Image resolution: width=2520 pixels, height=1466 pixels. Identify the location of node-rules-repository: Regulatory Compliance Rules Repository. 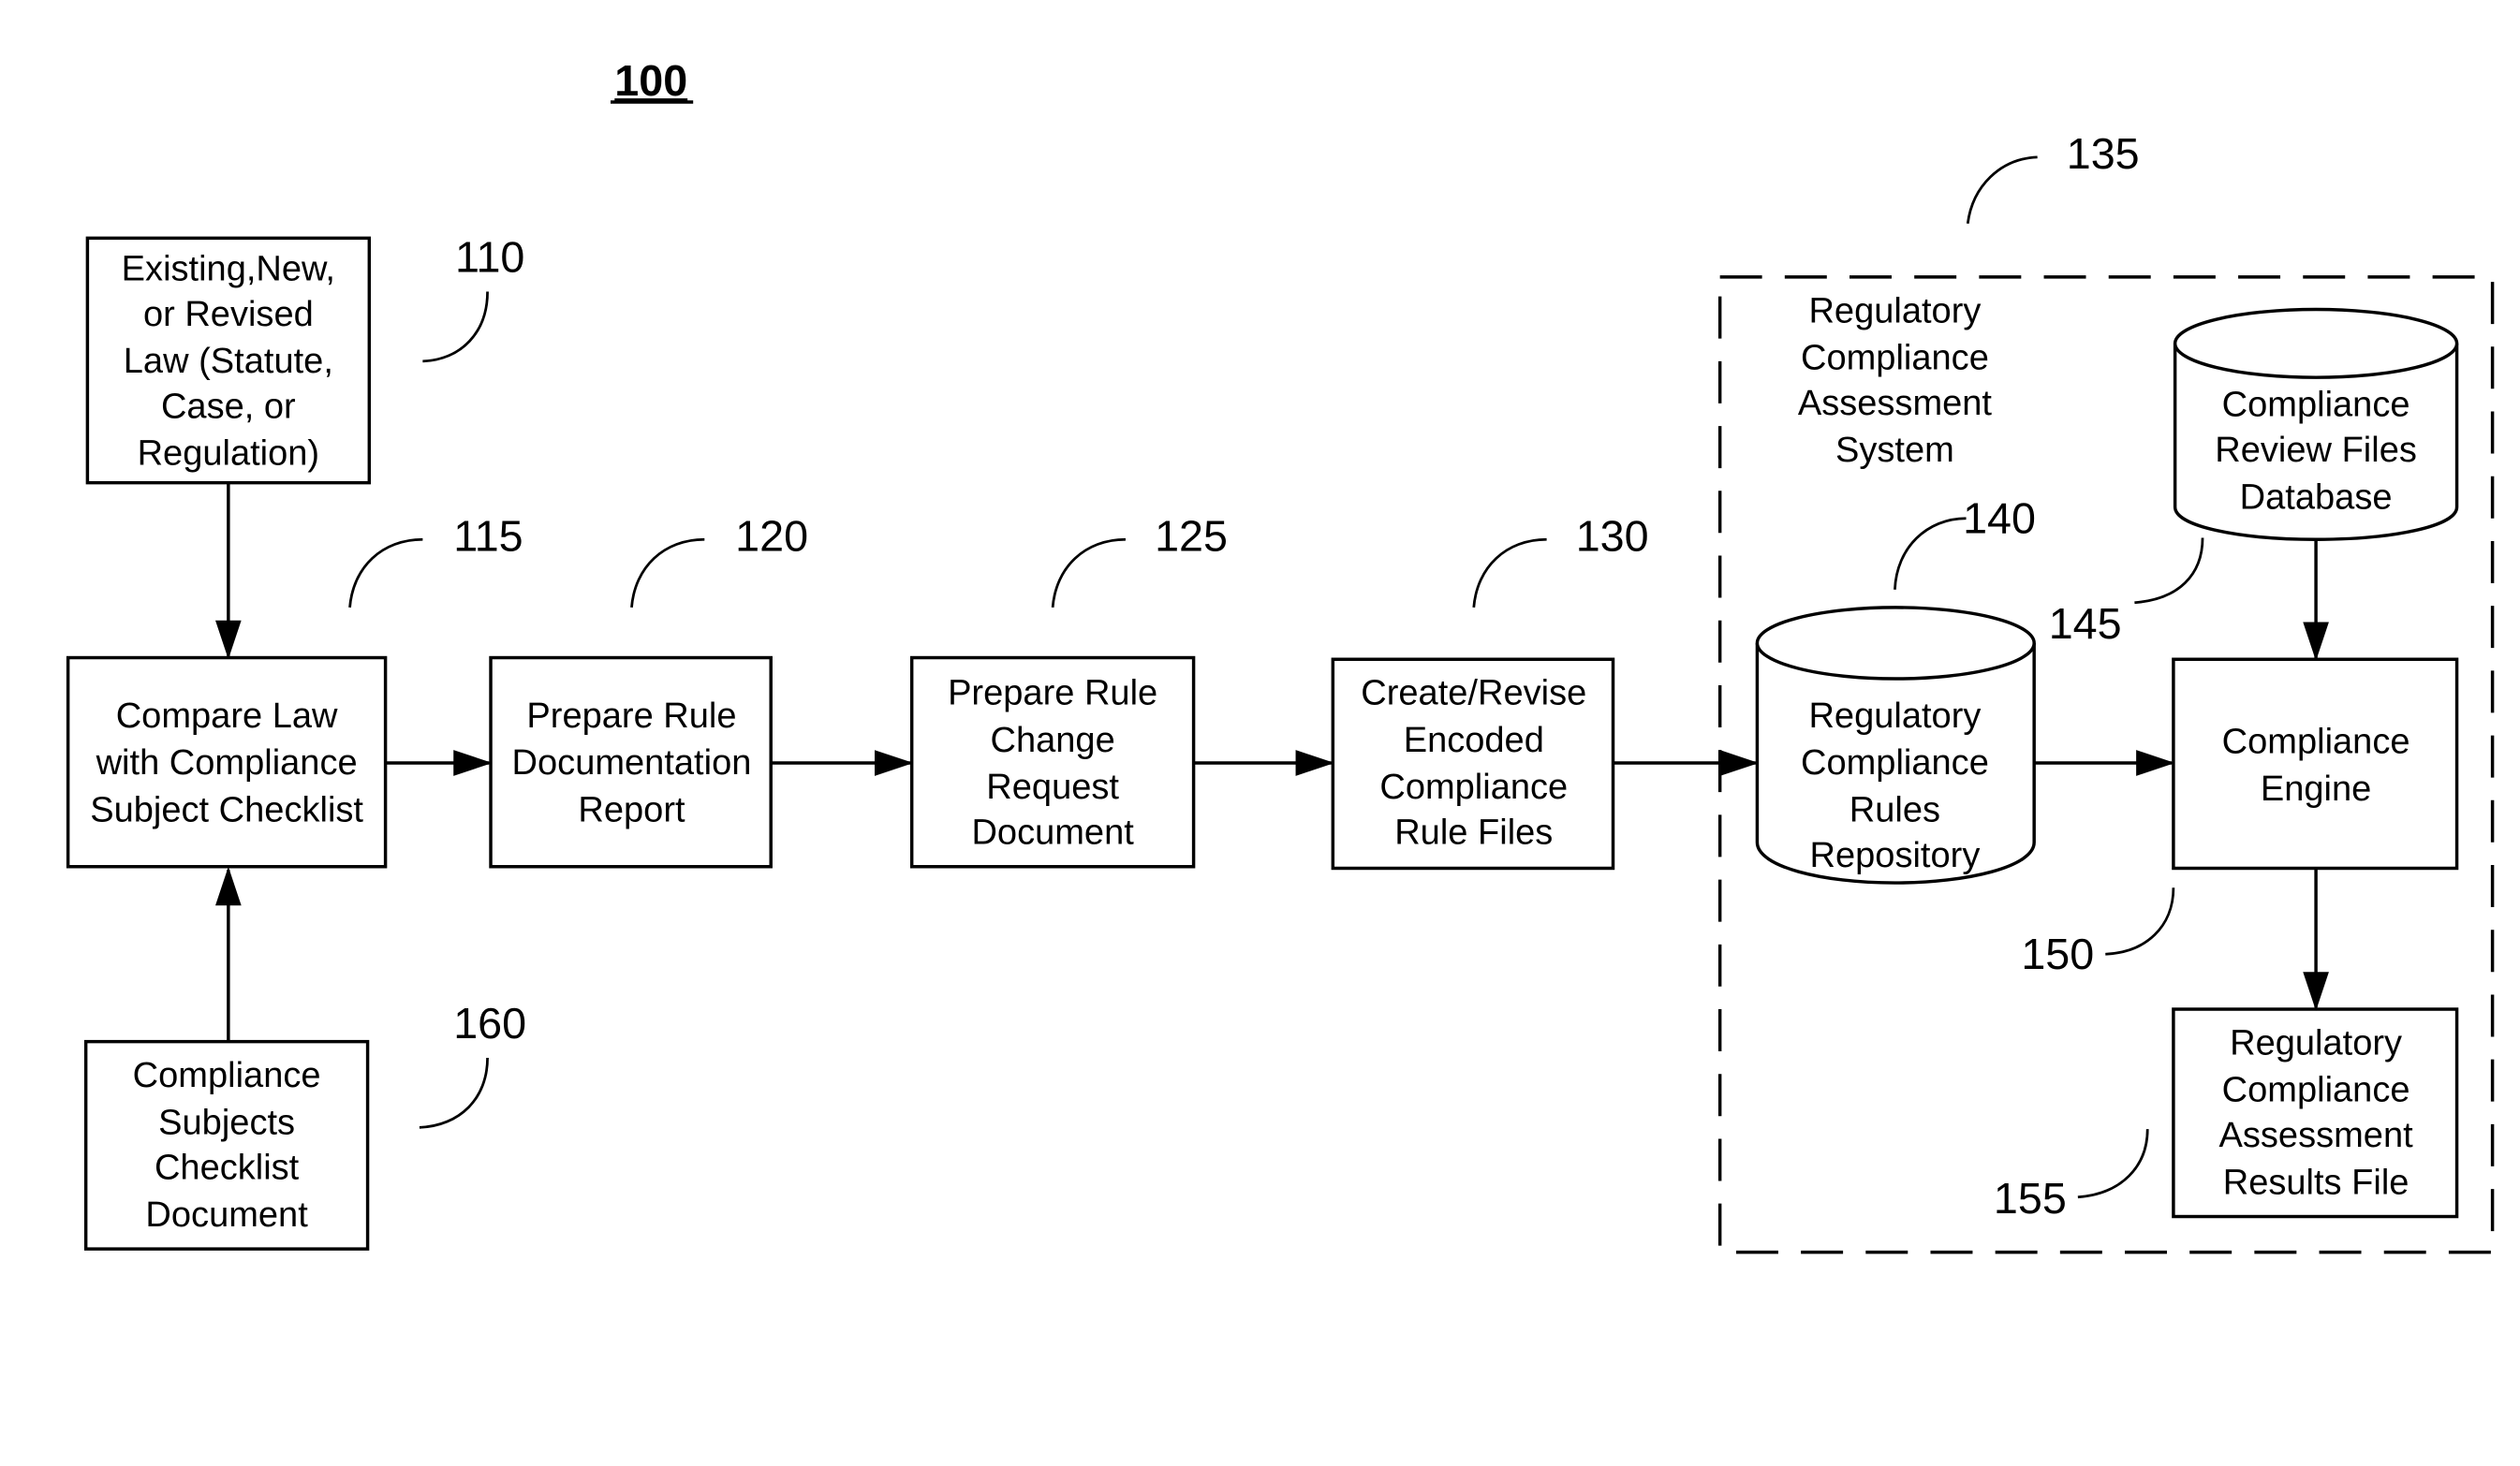
(1895, 746).